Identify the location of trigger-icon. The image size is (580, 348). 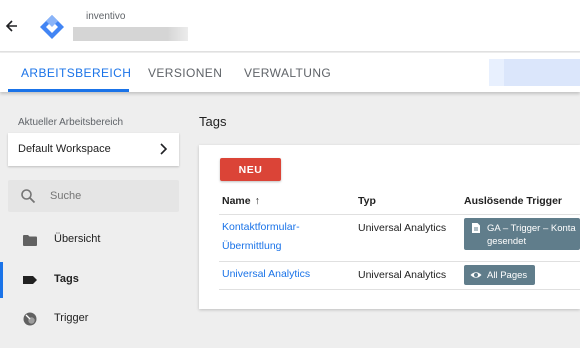
(30, 319).